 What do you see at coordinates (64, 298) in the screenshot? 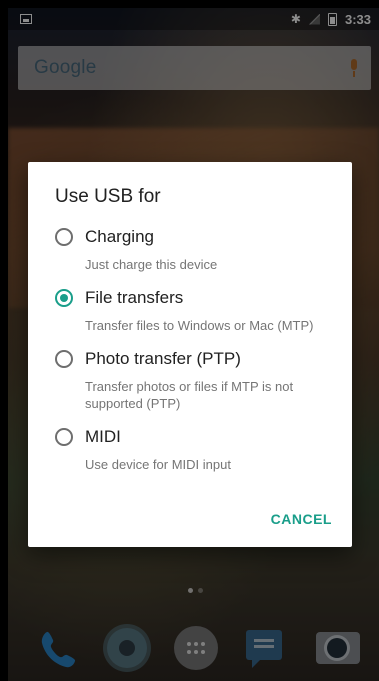
I see `radio-button-selected` at bounding box center [64, 298].